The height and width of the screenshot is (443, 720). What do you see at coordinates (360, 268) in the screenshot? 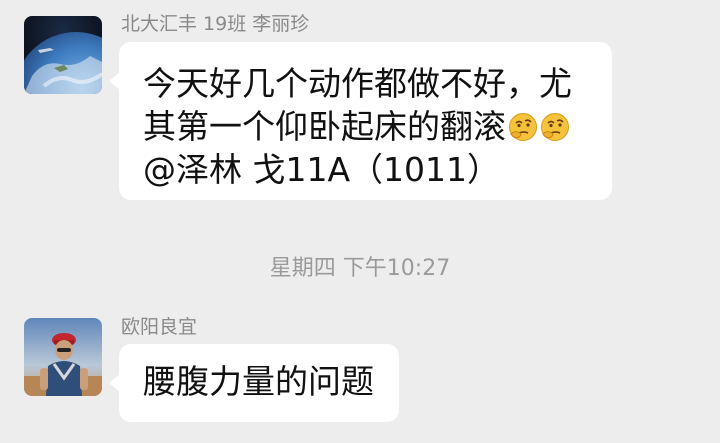
I see `timestamp: 星期四 下午10:27` at bounding box center [360, 268].